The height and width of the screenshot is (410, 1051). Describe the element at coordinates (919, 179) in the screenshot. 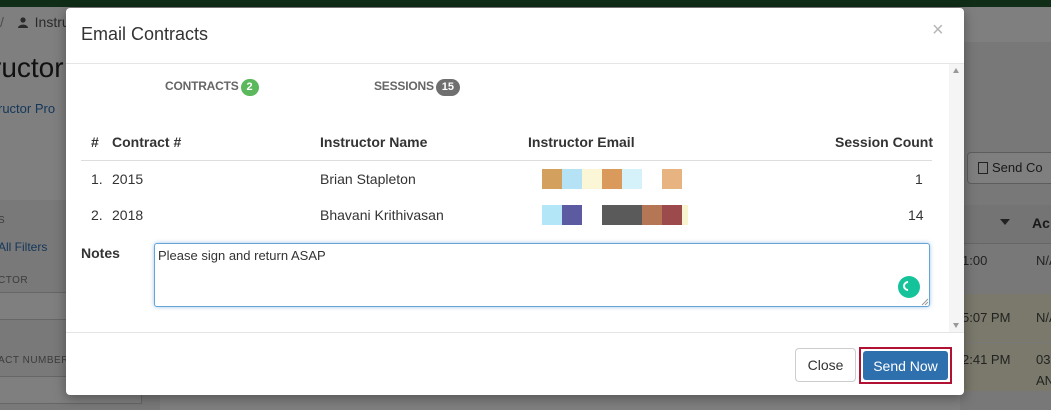

I see `session-count: 1` at that location.